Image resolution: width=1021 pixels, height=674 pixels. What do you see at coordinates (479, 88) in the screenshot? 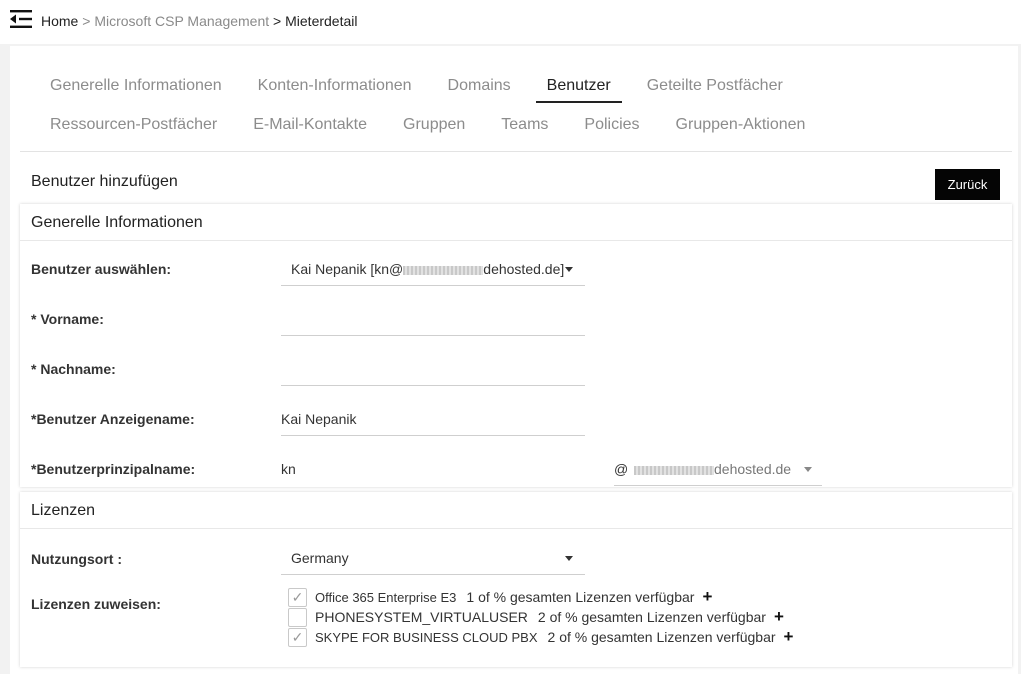
I see `tab-domains: Domains` at bounding box center [479, 88].